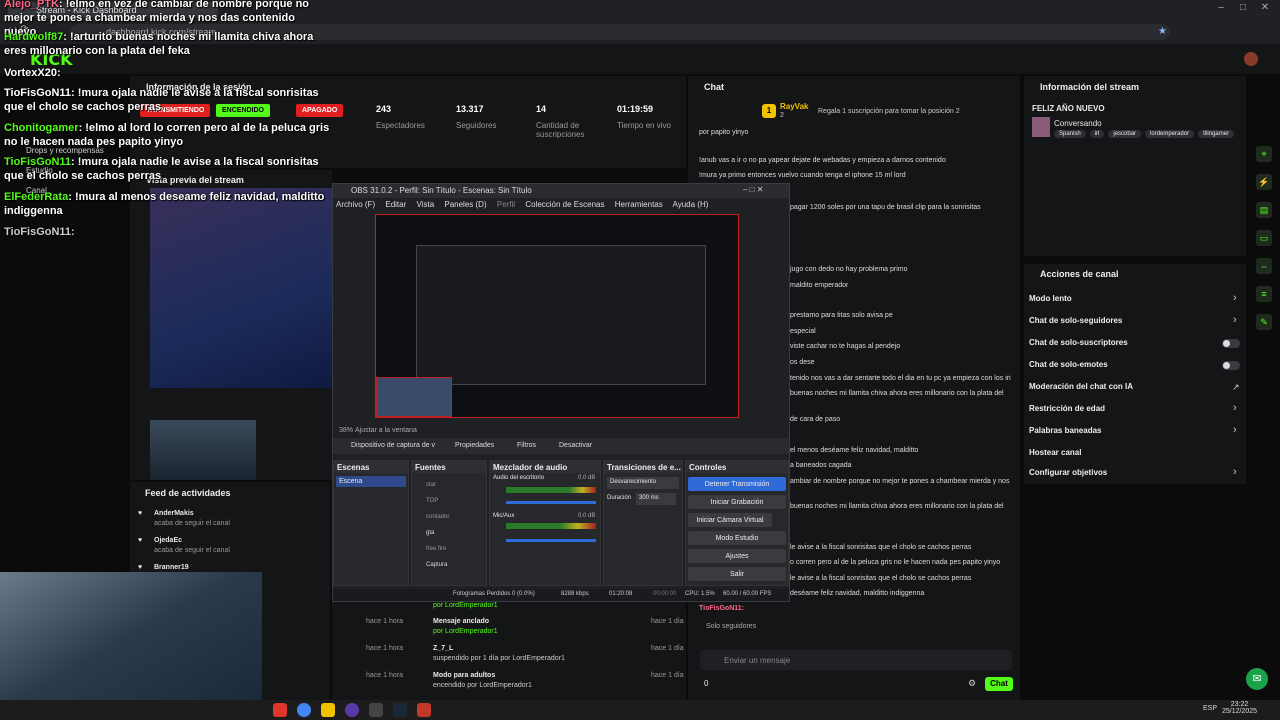  I want to click on category: Conversando, so click(1078, 123).